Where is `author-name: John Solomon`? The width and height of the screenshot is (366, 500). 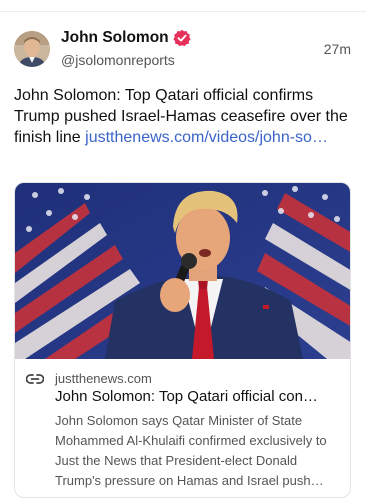 author-name: John Solomon is located at coordinates (115, 38).